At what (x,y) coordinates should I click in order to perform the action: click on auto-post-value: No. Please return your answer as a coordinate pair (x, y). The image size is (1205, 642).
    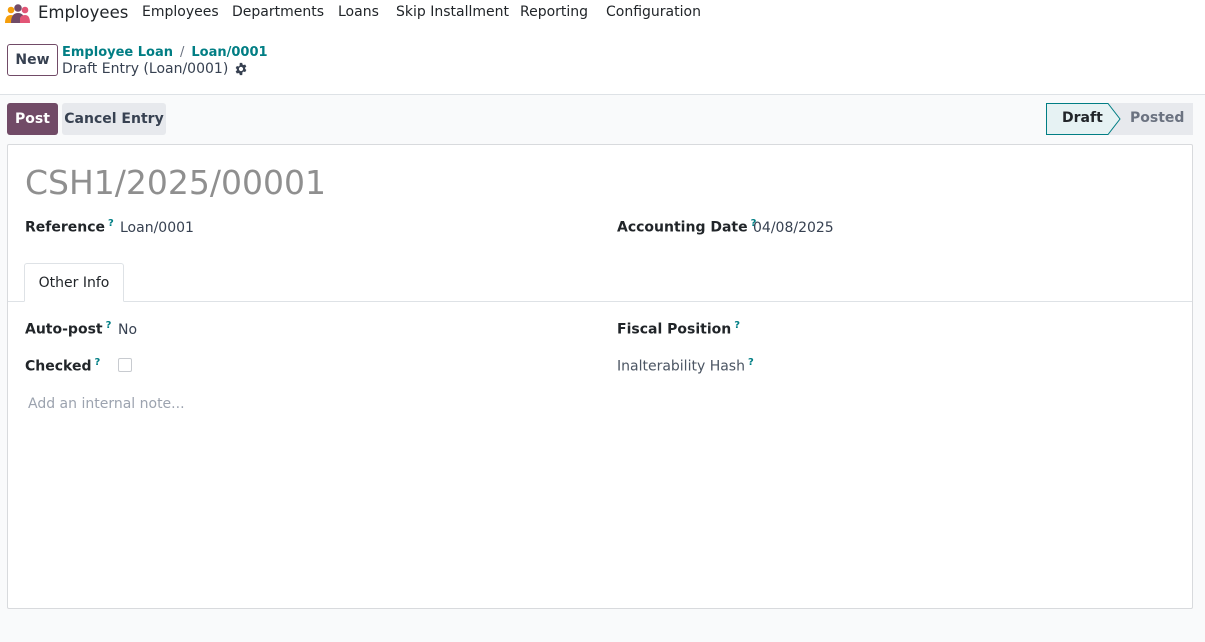
    Looking at the image, I should click on (127, 330).